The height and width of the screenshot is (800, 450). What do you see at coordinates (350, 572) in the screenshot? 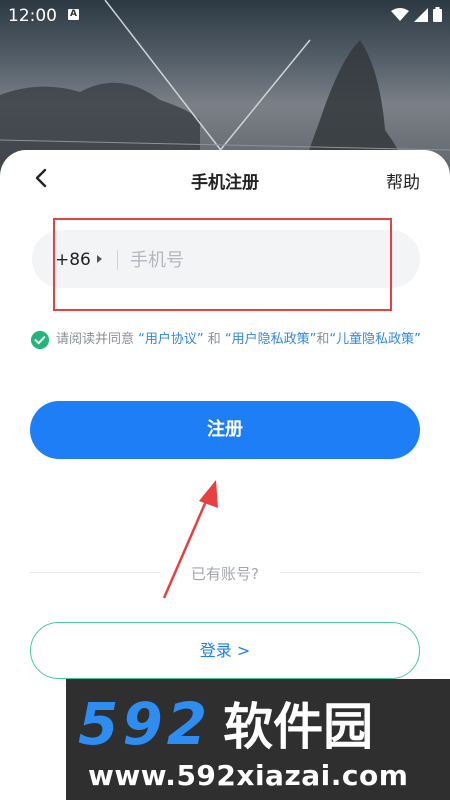
I see `divider-right` at bounding box center [350, 572].